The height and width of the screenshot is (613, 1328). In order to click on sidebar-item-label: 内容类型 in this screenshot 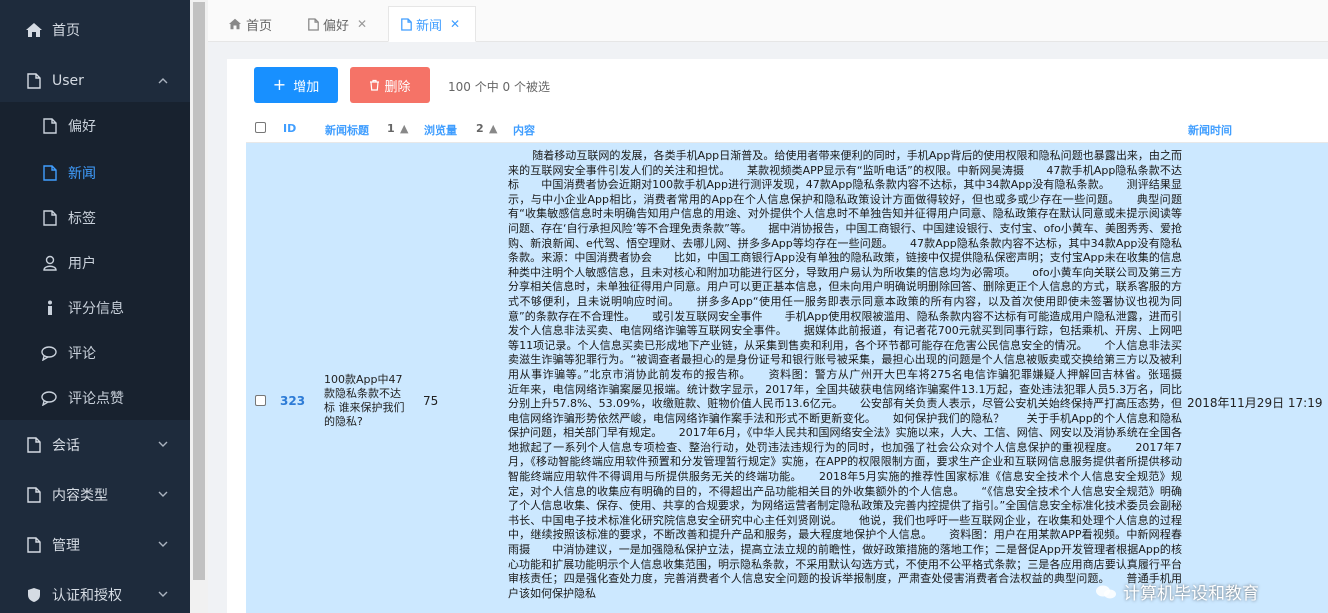, I will do `click(80, 496)`.